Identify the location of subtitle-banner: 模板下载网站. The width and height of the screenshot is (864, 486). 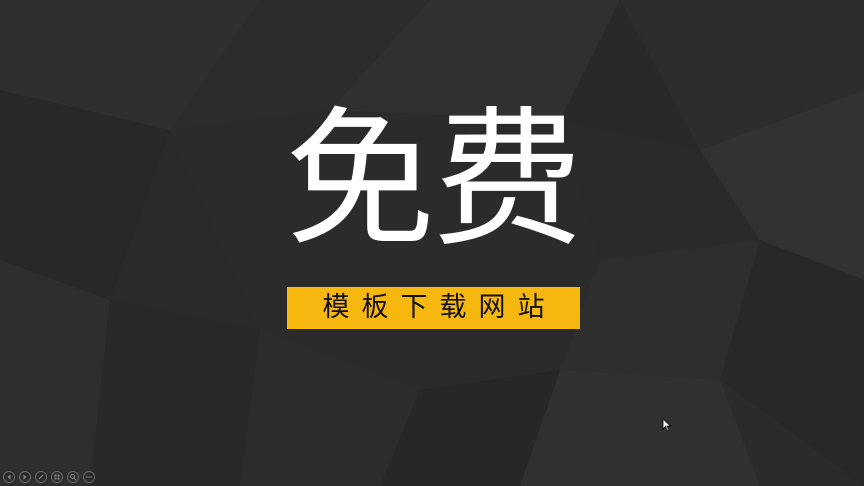
(433, 308).